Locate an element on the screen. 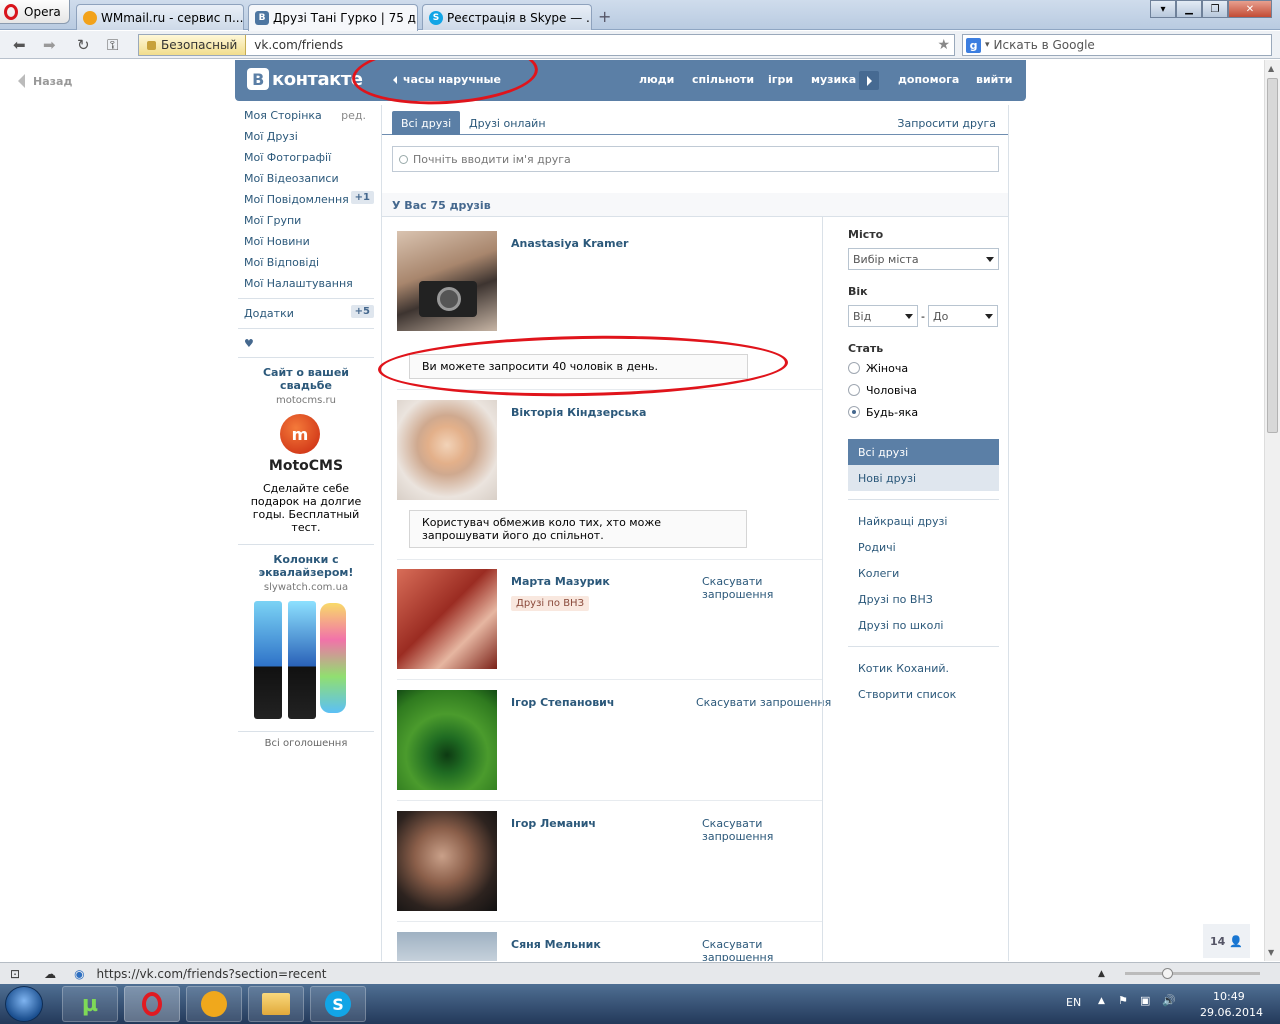  skype-taskbar-icon: S is located at coordinates (338, 1004).